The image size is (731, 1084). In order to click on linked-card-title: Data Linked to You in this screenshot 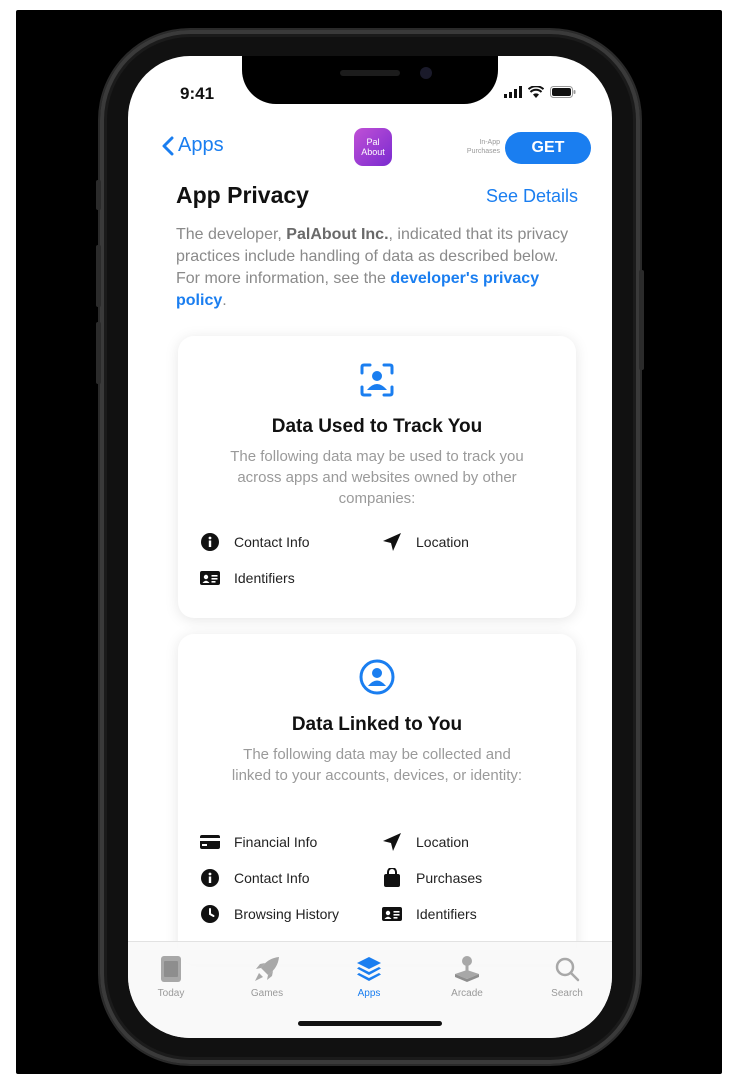, I will do `click(377, 724)`.